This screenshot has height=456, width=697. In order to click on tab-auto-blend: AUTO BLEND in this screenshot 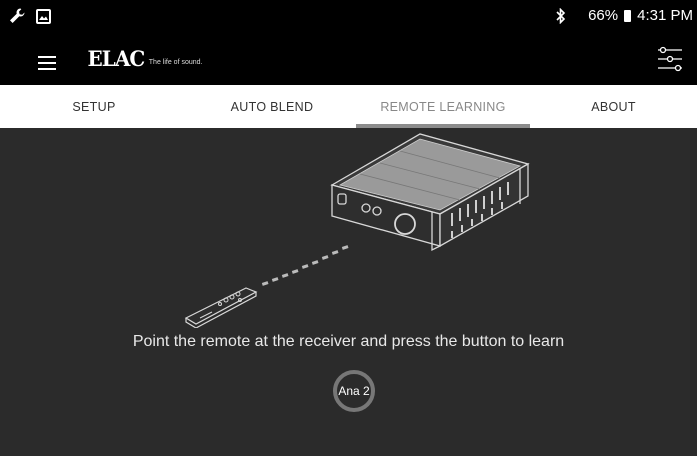, I will do `click(272, 106)`.